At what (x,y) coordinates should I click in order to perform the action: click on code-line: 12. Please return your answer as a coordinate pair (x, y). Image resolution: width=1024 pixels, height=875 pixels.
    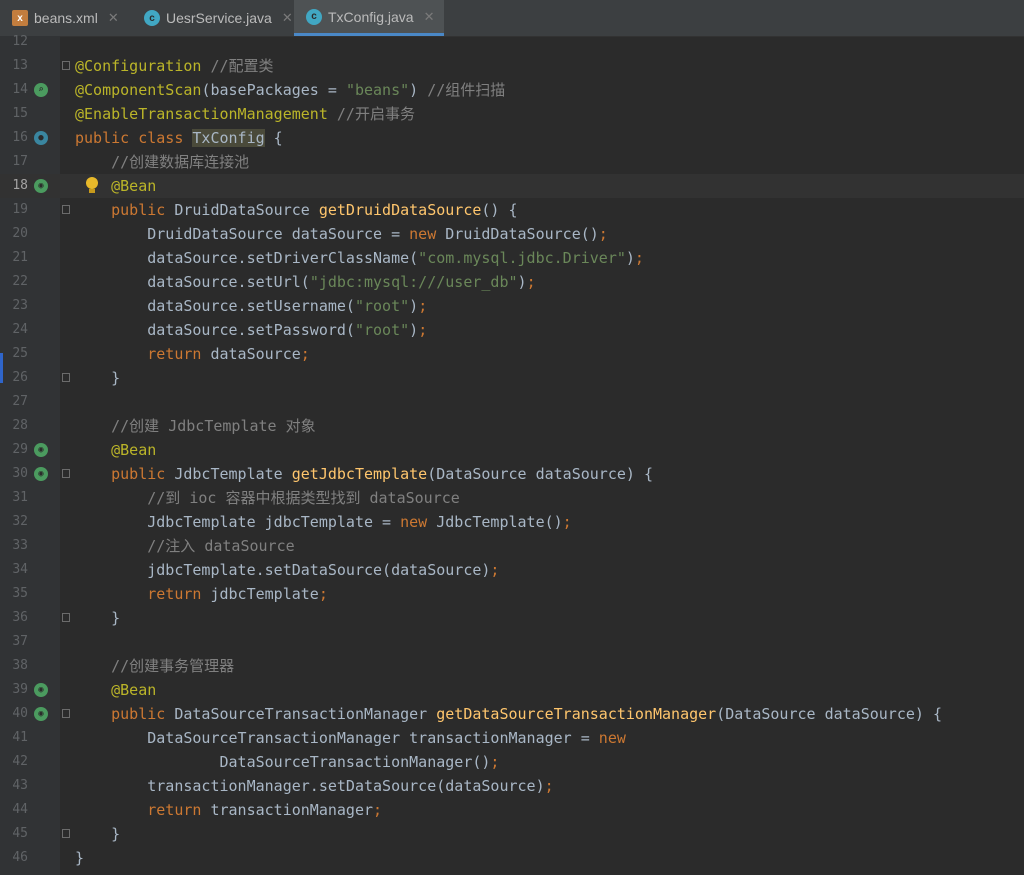
    Looking at the image, I should click on (512, 42).